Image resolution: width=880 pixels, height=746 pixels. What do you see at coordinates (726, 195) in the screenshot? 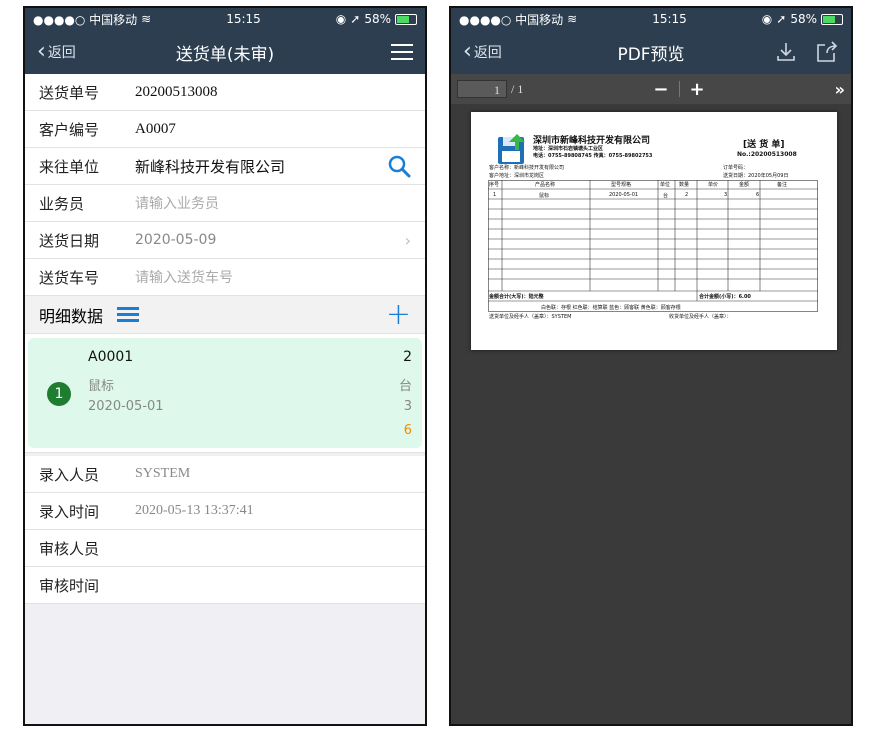
I see `pdf-td-5: 3` at bounding box center [726, 195].